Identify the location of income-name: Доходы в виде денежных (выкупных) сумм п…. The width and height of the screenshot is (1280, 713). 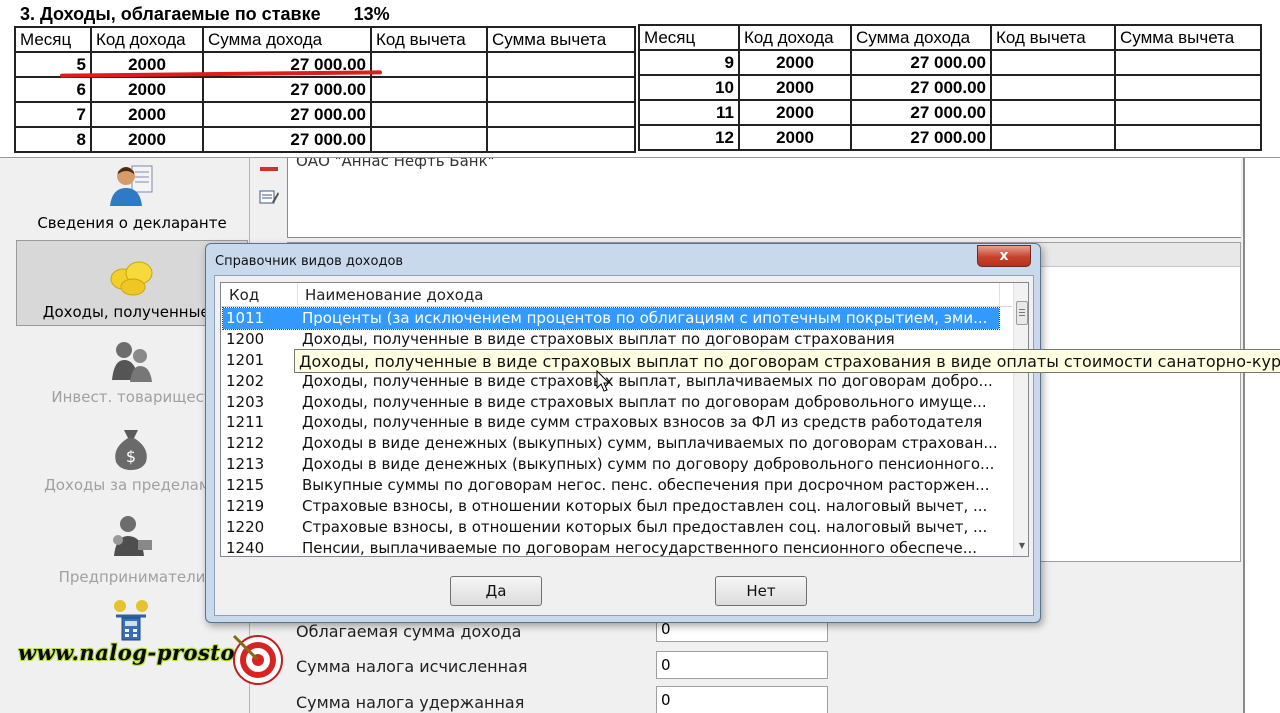
(648, 464).